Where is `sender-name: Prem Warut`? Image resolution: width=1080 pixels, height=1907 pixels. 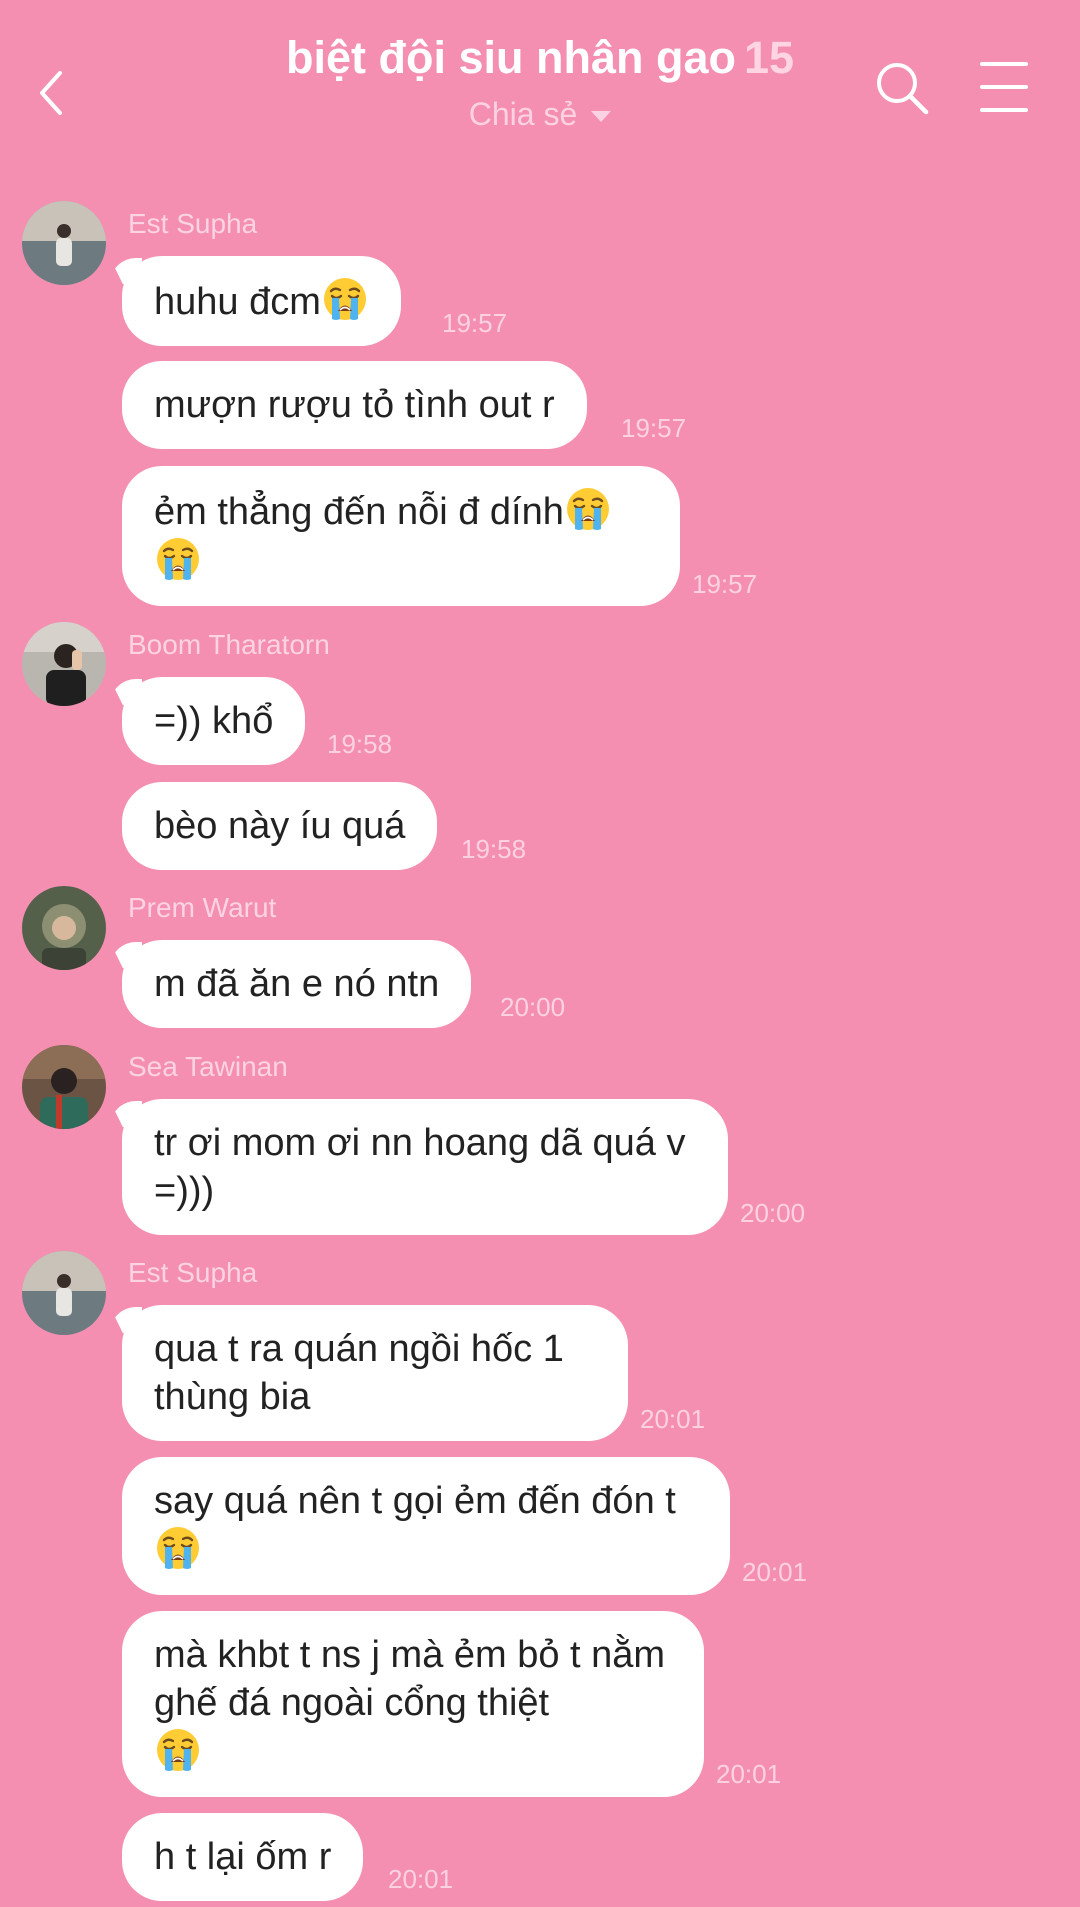
sender-name: Prem Warut is located at coordinates (202, 907).